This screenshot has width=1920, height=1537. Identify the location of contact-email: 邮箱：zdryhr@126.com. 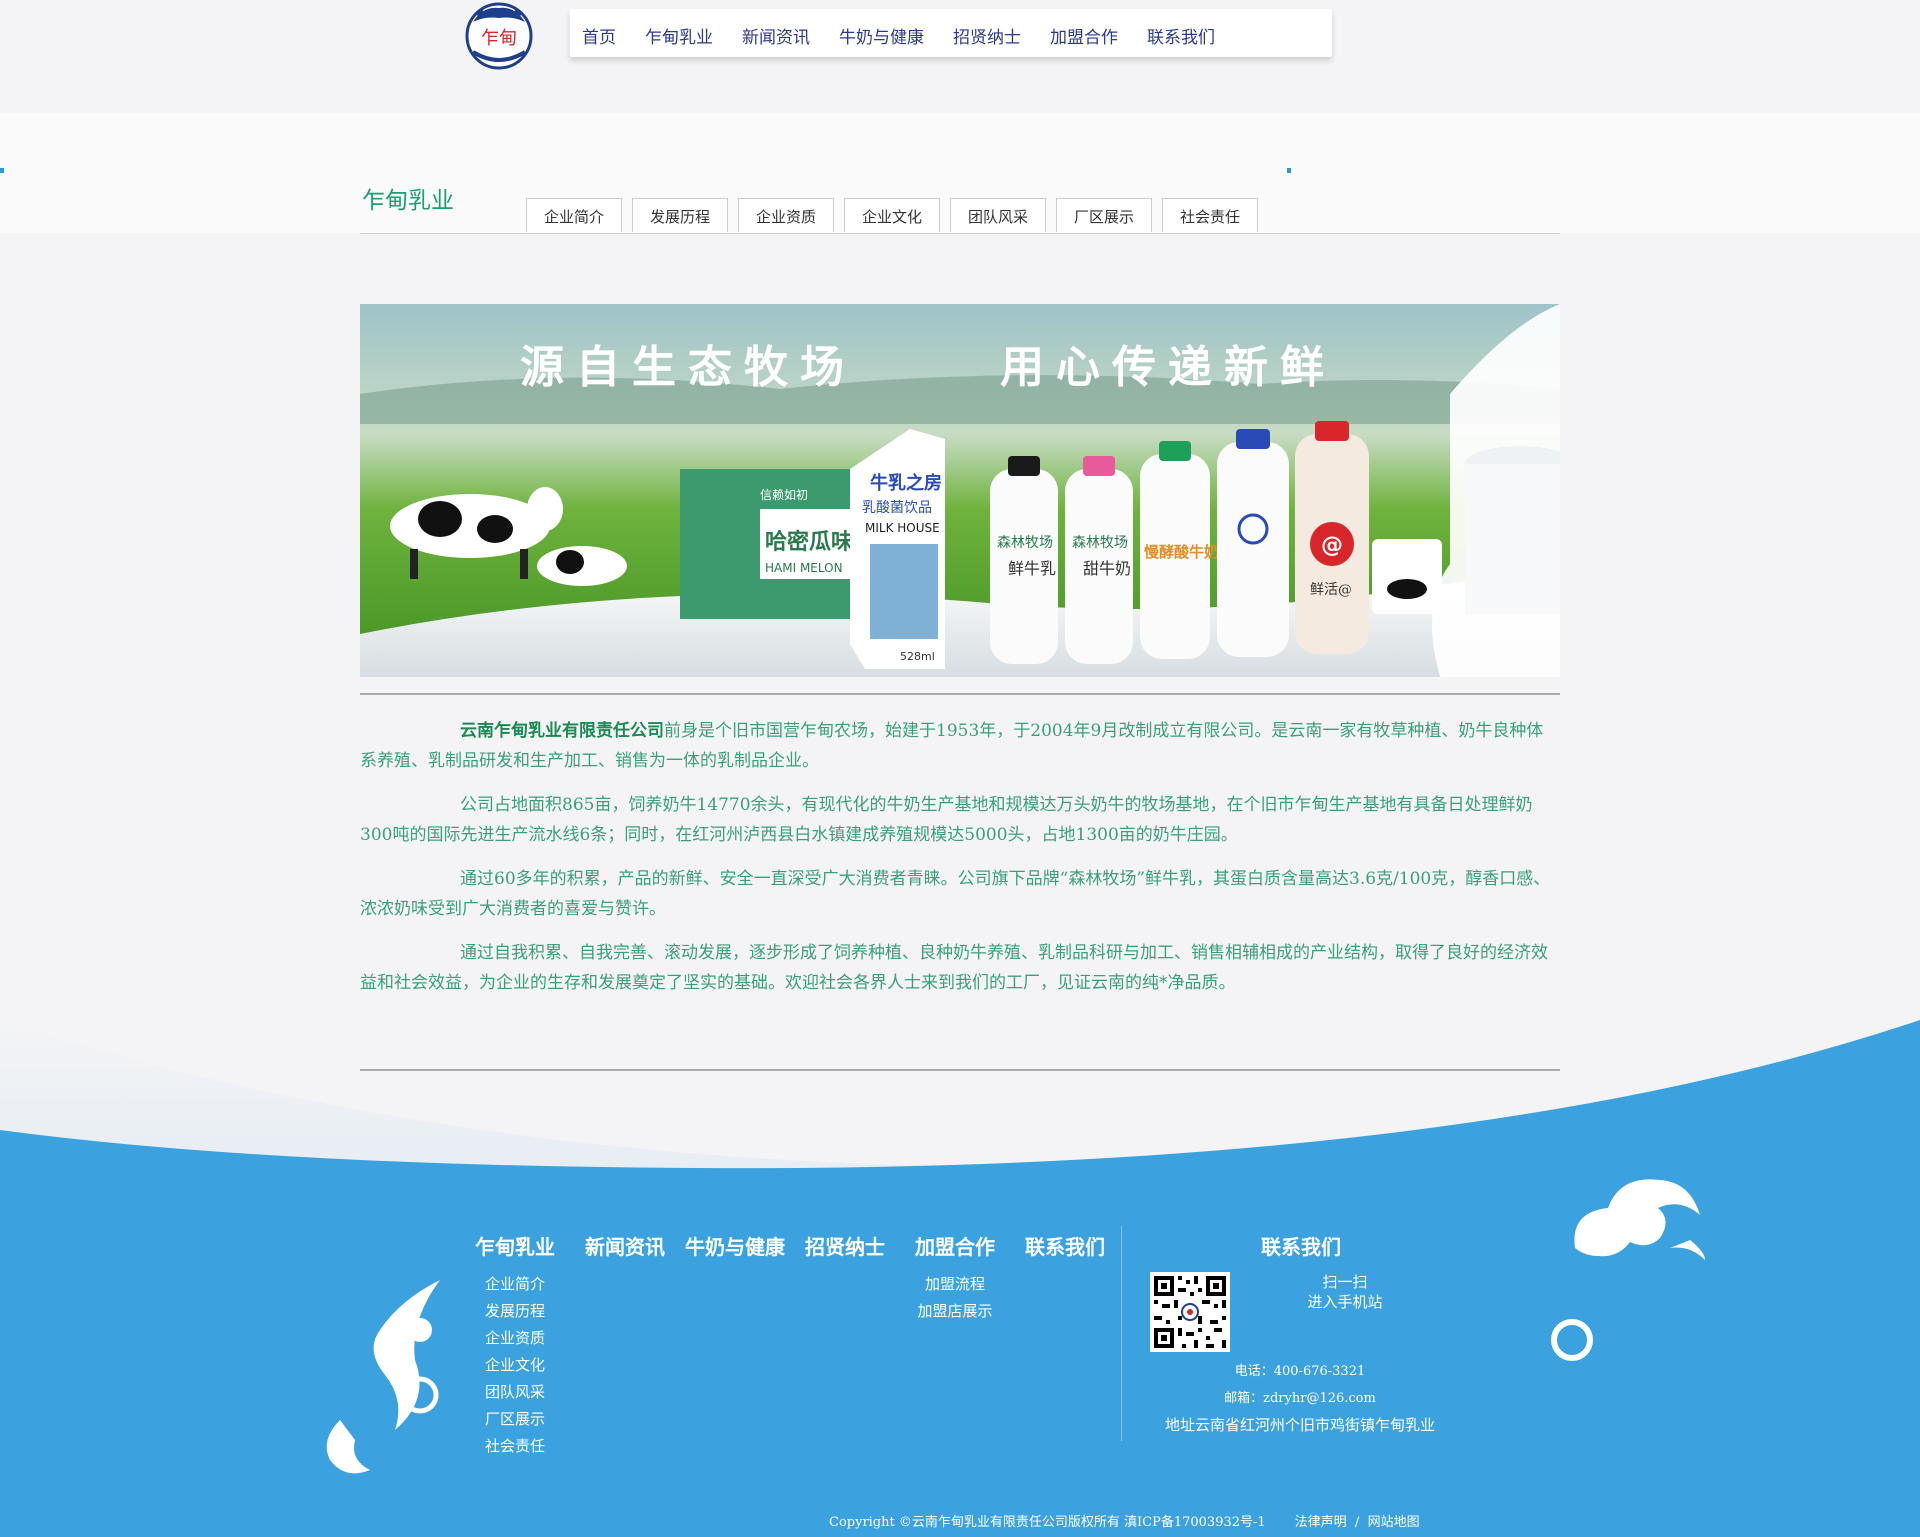
(1300, 1398).